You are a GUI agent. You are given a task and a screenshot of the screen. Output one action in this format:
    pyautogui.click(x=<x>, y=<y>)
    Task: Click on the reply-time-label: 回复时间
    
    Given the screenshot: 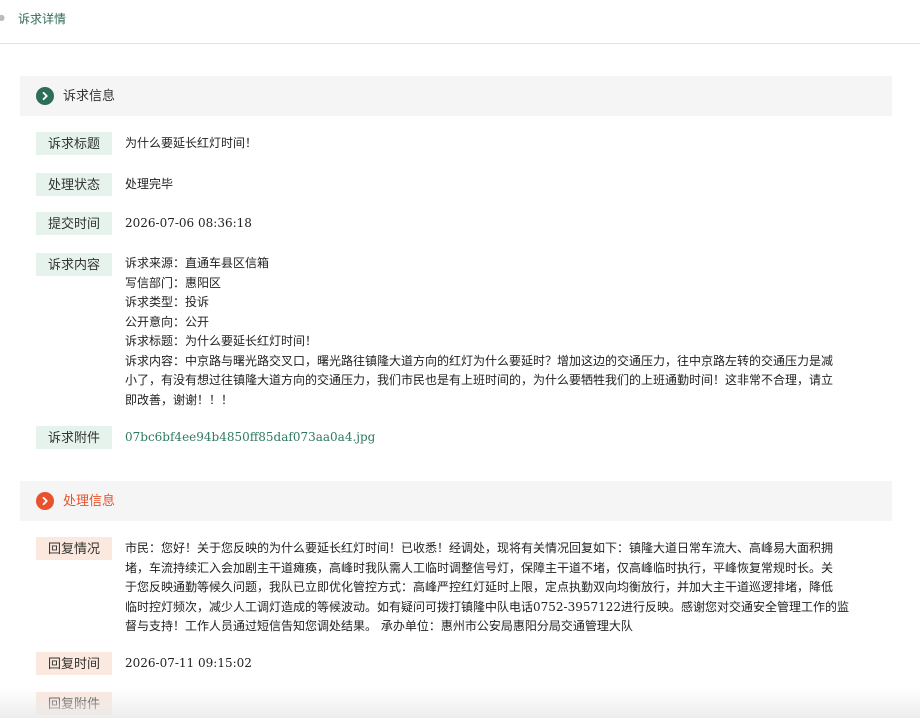 What is the action you would take?
    pyautogui.click(x=74, y=663)
    